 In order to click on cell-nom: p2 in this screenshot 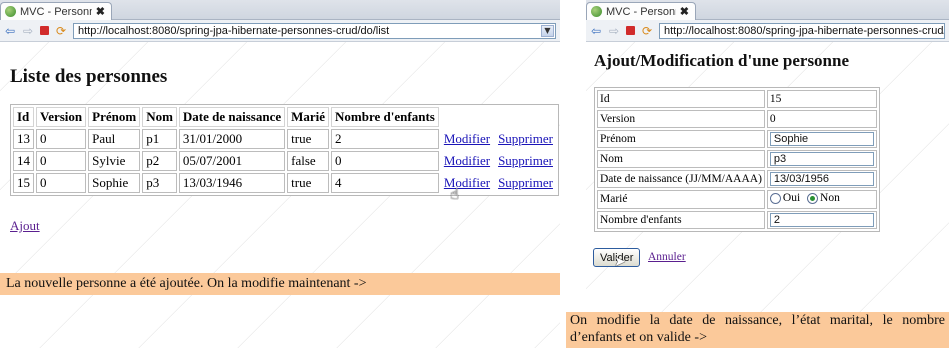, I will do `click(159, 161)`.